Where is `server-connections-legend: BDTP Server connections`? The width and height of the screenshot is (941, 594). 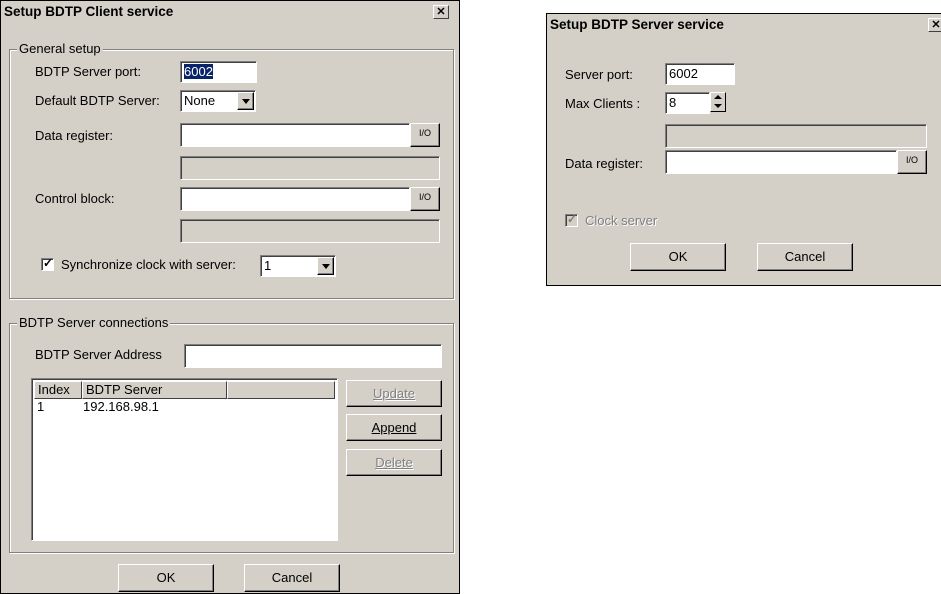 server-connections-legend: BDTP Server connections is located at coordinates (94, 322).